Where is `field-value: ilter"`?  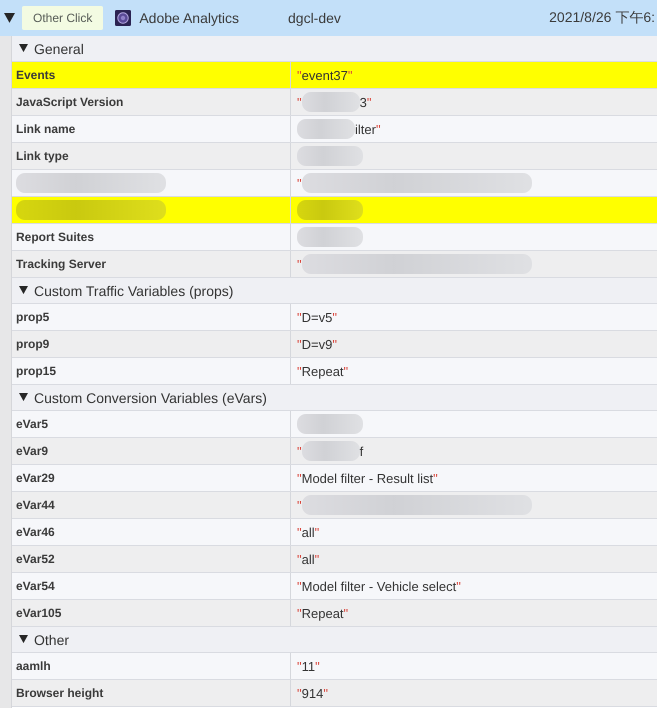
field-value: ilter" is located at coordinates (368, 129).